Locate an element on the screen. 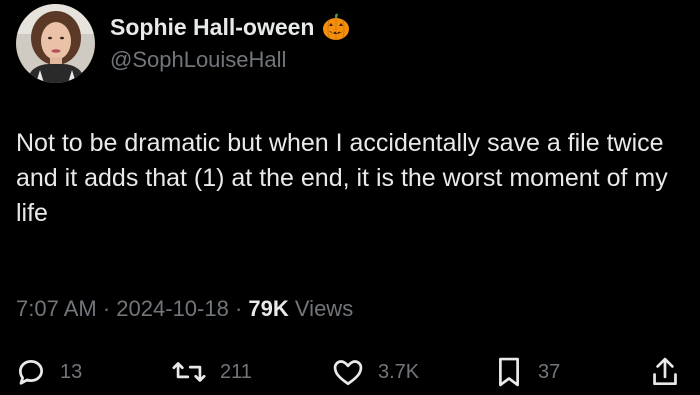 The width and height of the screenshot is (700, 395). tweet-meta: 7:07 AM · 2024-10-18 · 79K Views is located at coordinates (184, 309).